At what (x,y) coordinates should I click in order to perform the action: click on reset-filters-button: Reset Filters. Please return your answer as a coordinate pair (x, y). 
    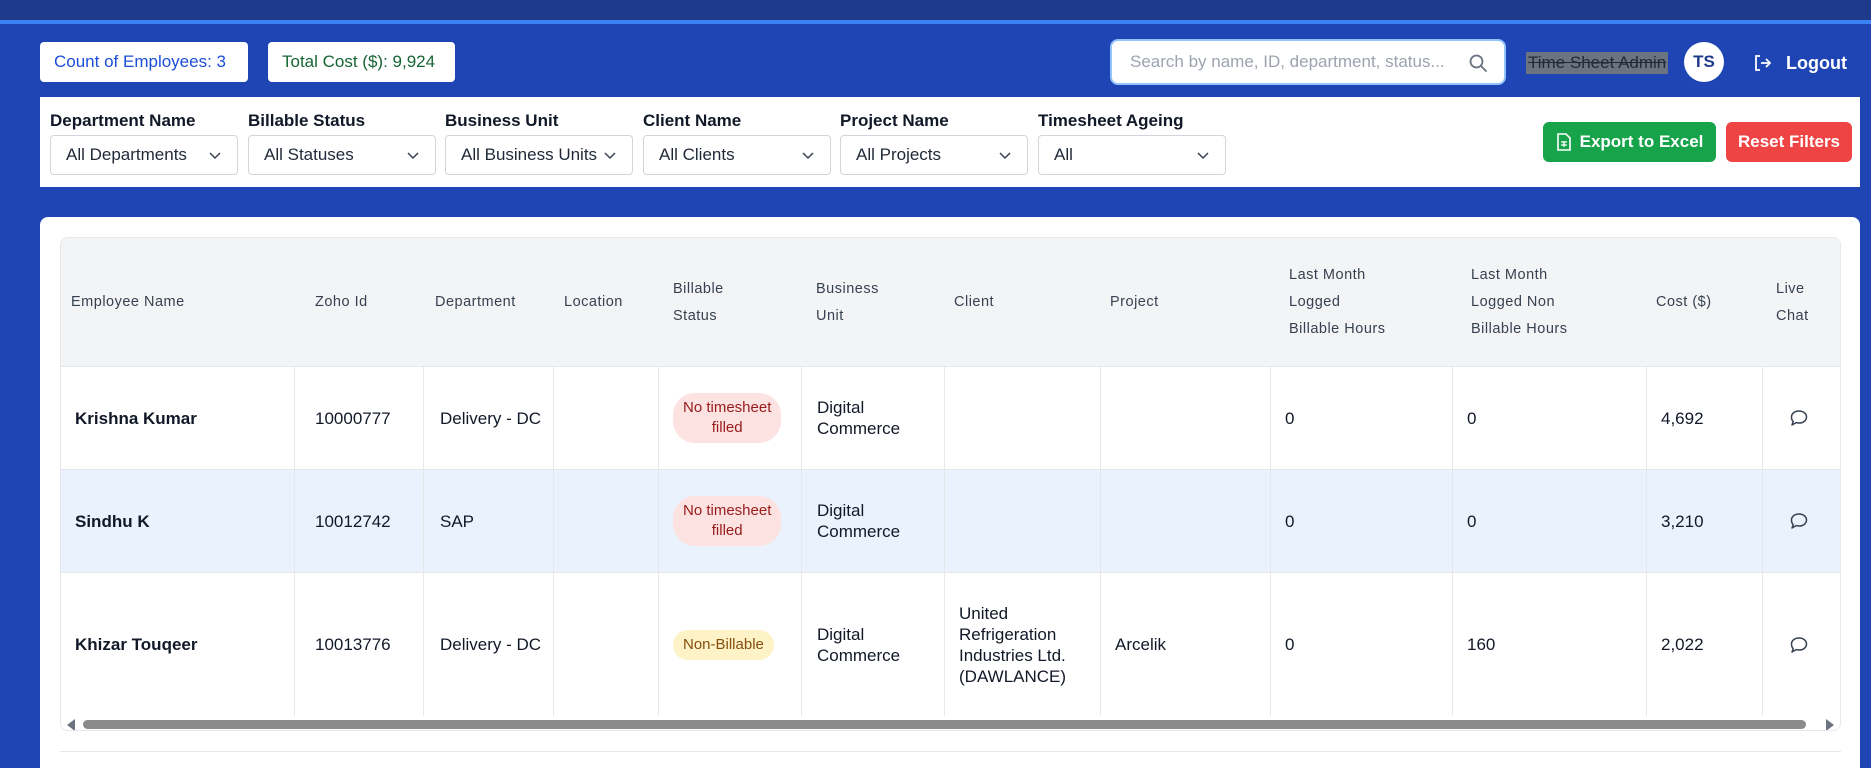
    Looking at the image, I should click on (1789, 142).